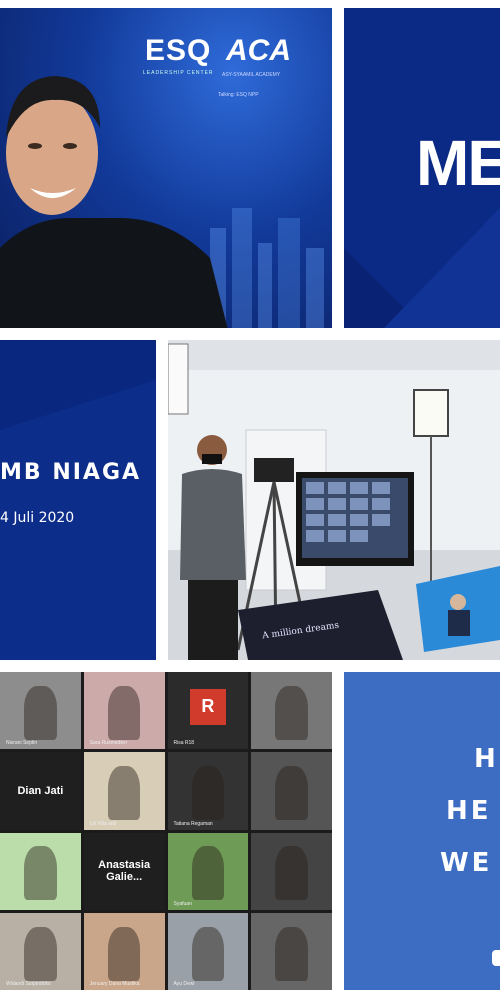 This screenshot has width=500, height=1000. I want to click on participant-tile: Lili Villa ardi, so click(124, 791).